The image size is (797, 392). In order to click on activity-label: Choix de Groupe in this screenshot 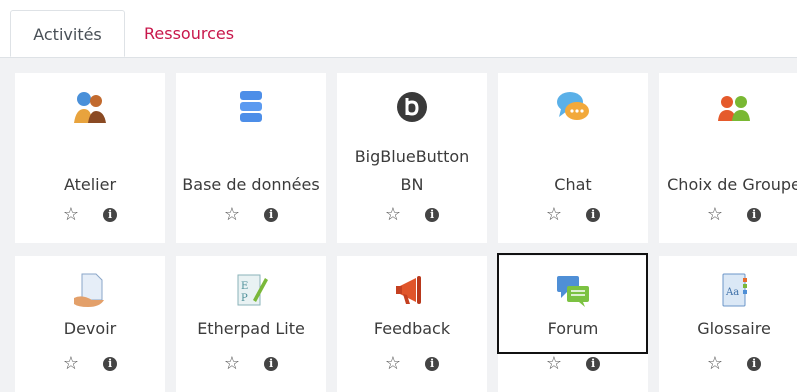, I will do `click(732, 184)`.